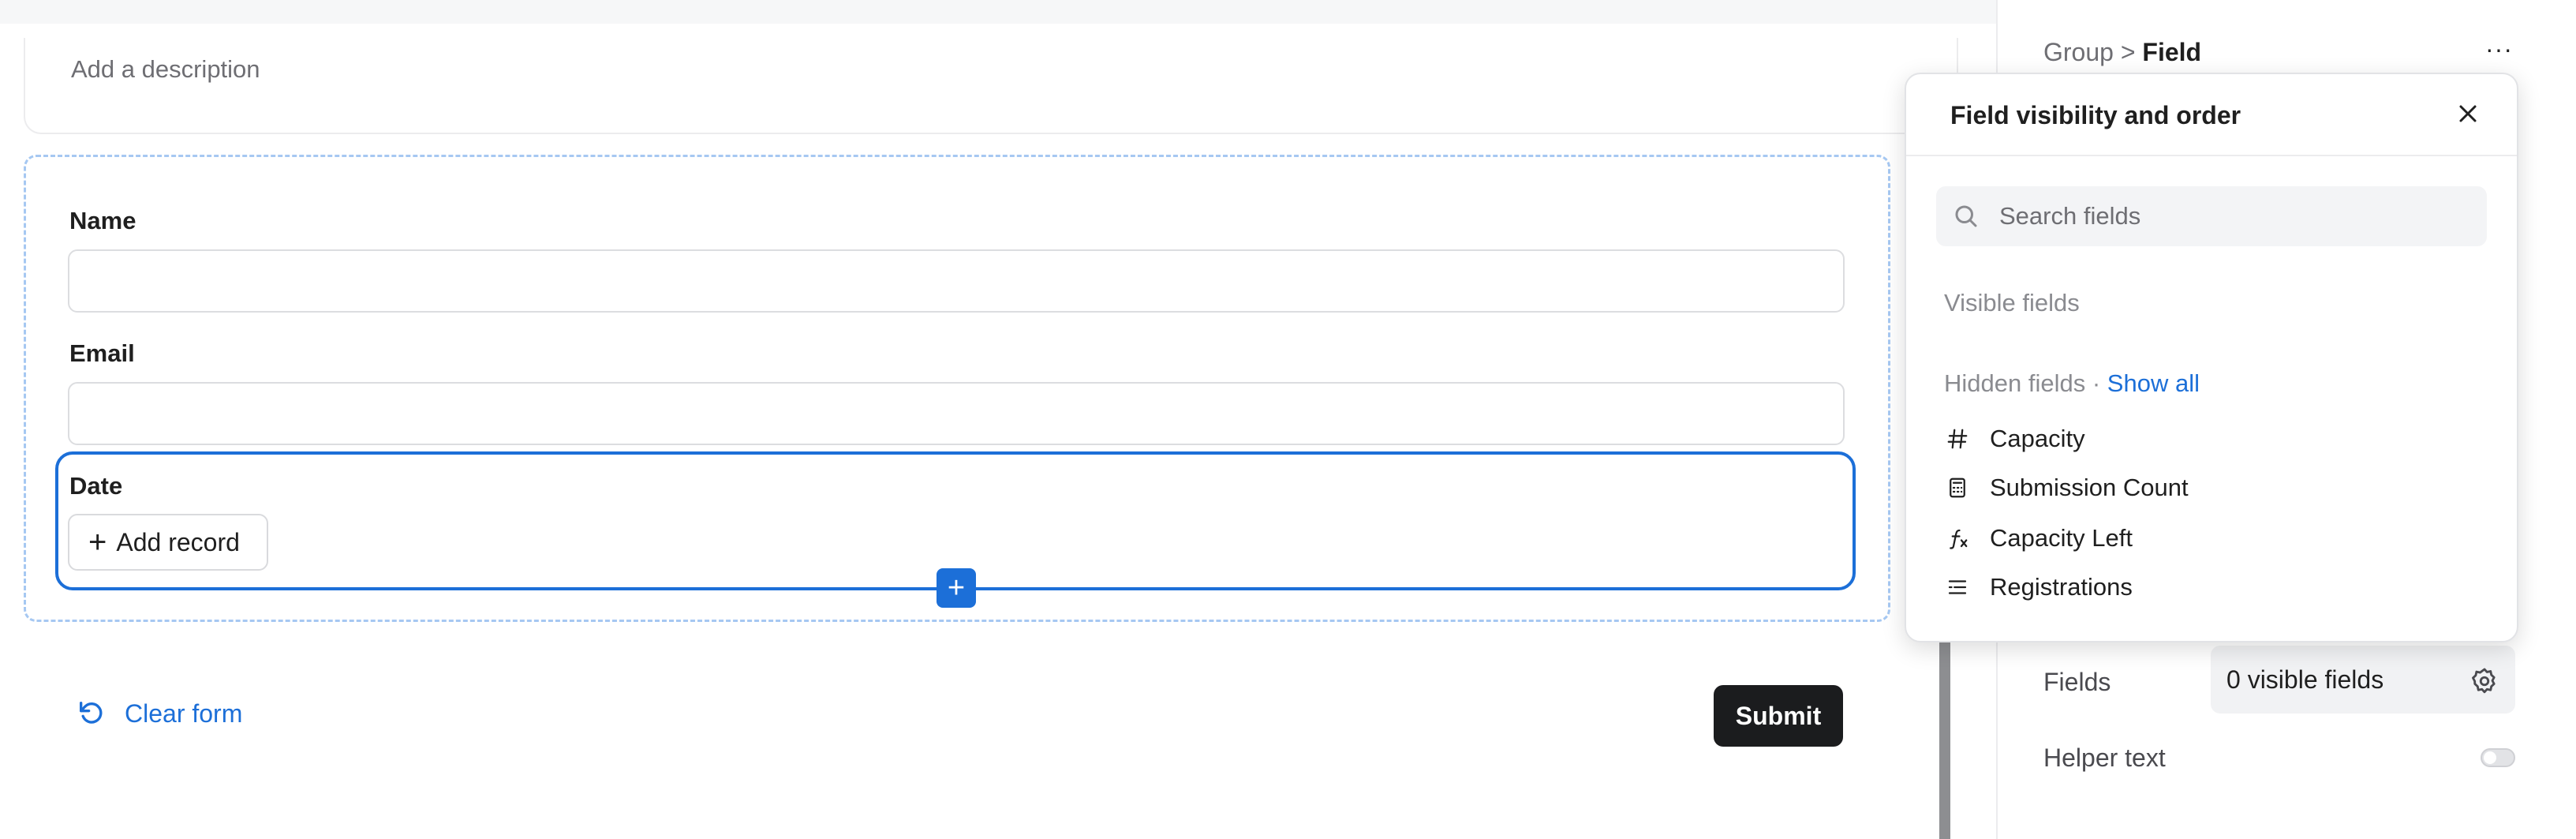 Image resolution: width=2576 pixels, height=839 pixels. I want to click on visible-fields-label: Visible fields, so click(2012, 302).